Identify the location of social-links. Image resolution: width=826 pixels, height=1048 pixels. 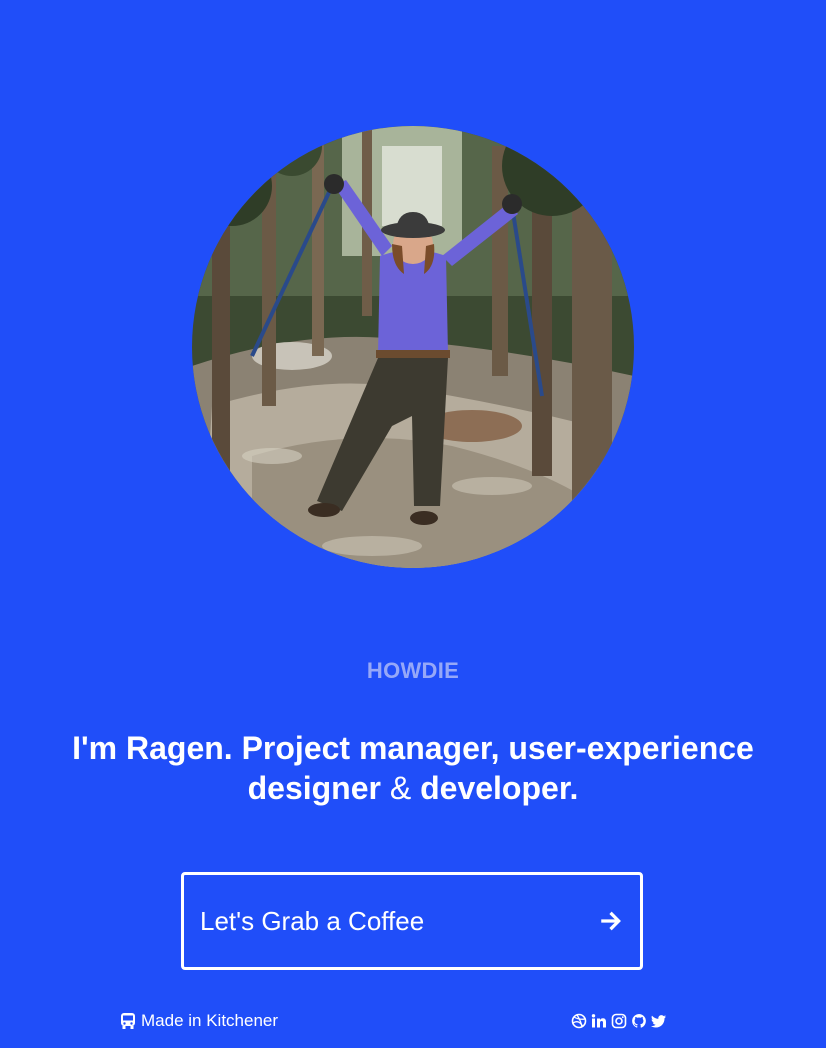
(621, 1021).